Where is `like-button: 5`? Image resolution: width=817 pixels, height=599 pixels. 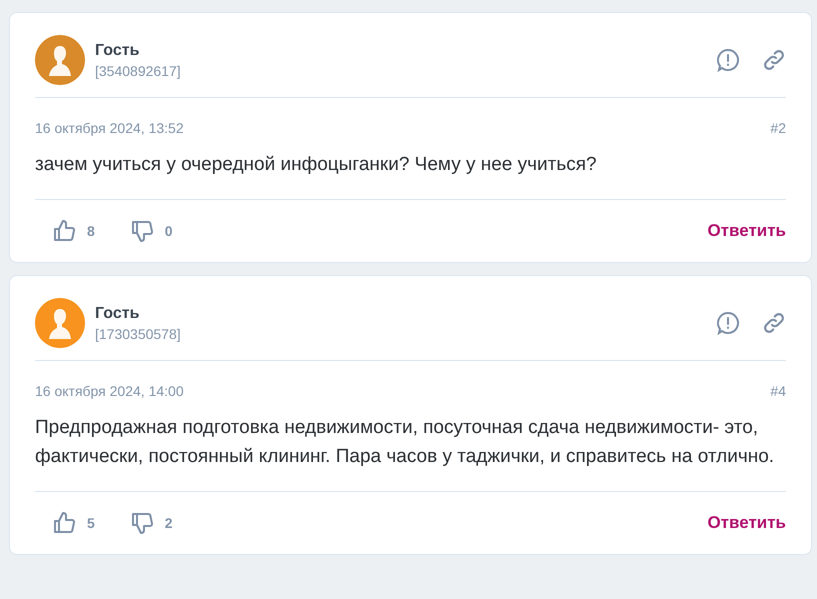
like-button: 5 is located at coordinates (74, 523).